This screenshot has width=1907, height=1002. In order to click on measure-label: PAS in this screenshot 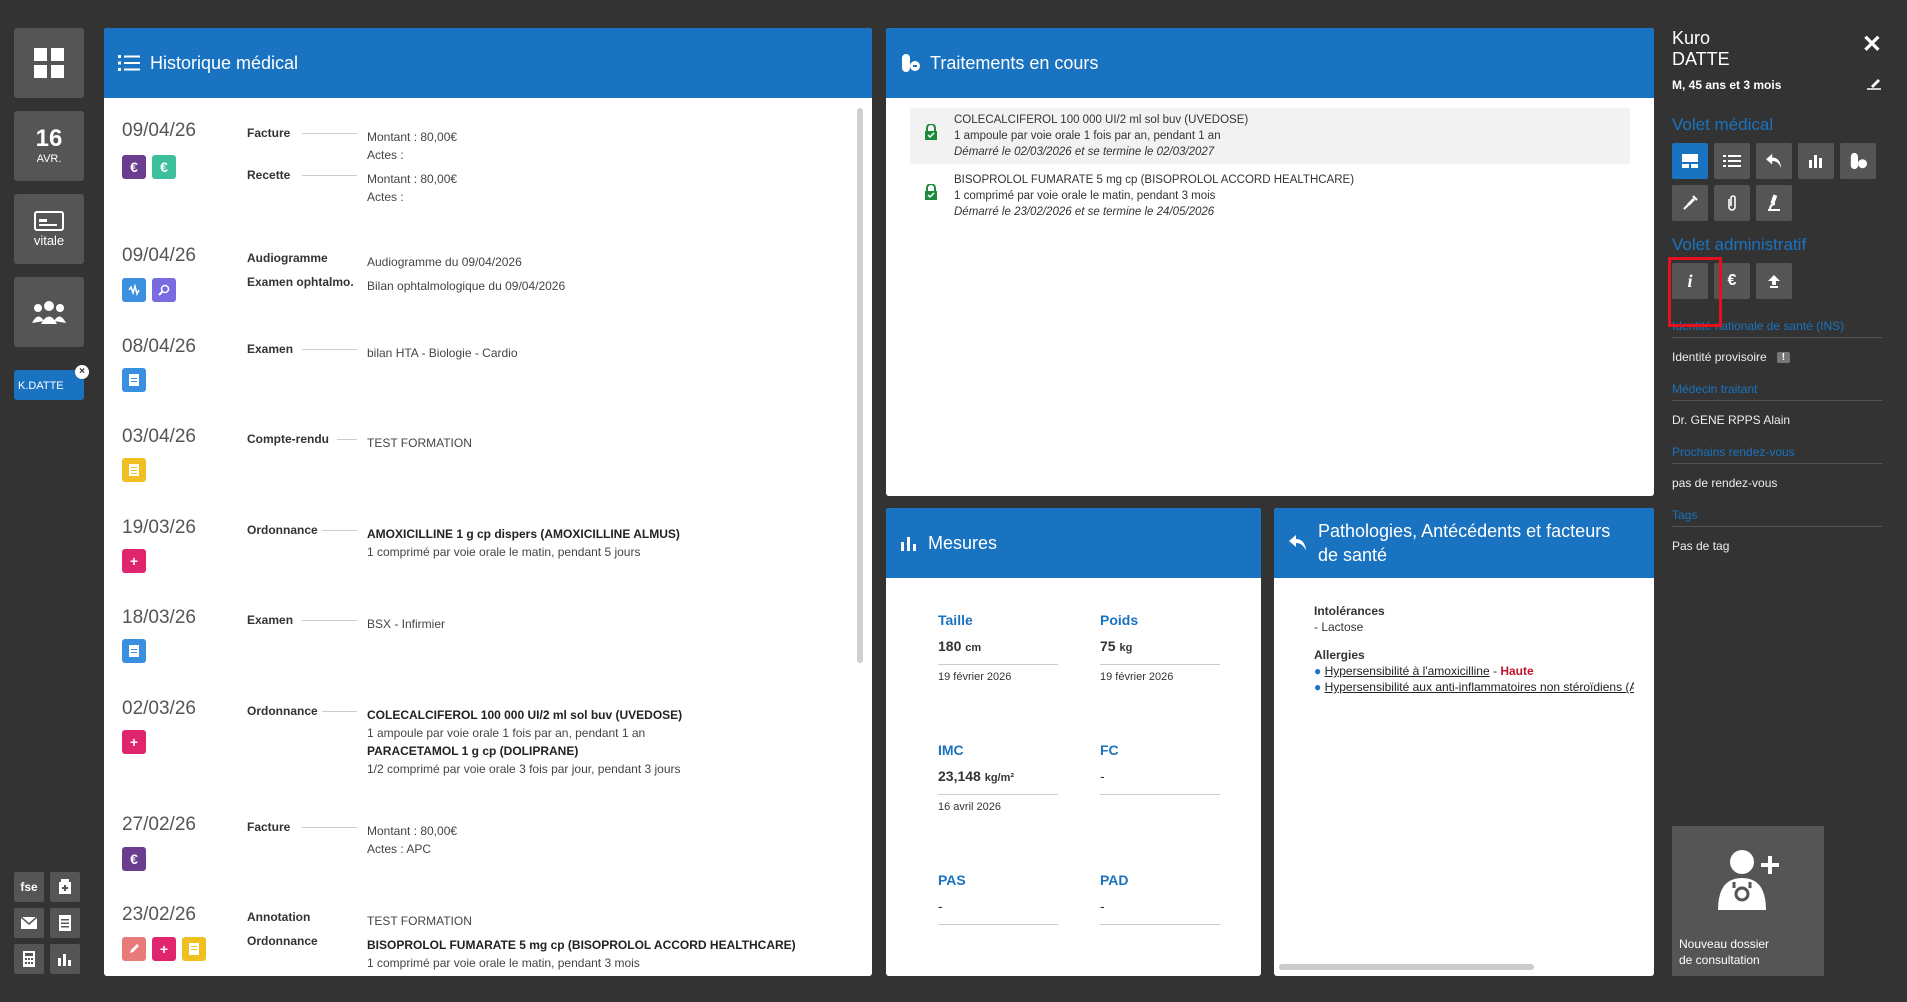, I will do `click(952, 880)`.